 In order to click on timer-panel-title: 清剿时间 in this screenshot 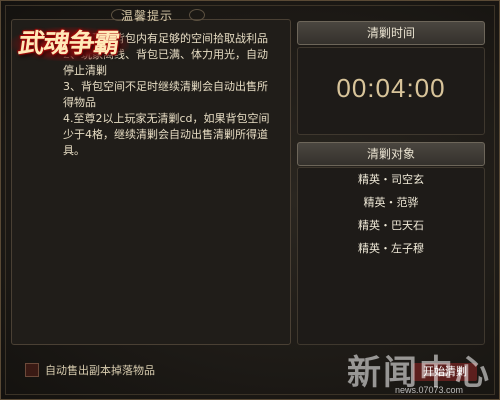, I will do `click(391, 33)`.